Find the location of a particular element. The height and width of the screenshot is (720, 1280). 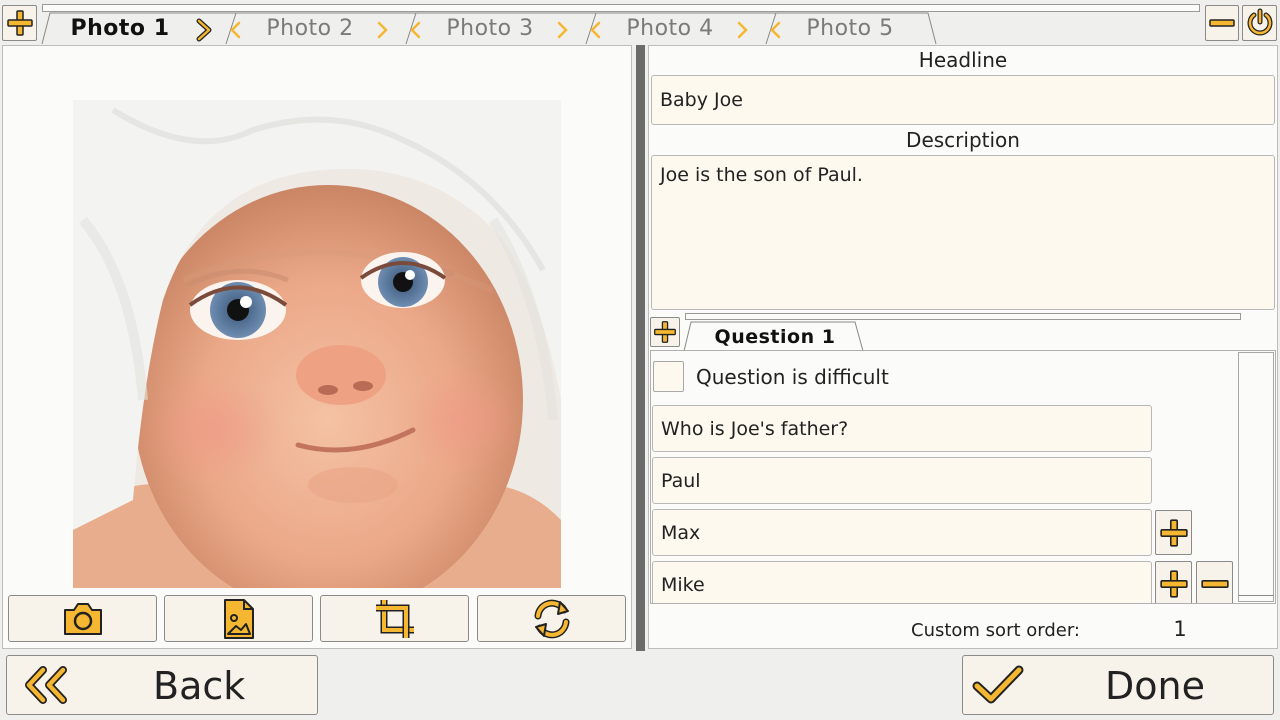

answer-input-1: Paul is located at coordinates (902, 480).